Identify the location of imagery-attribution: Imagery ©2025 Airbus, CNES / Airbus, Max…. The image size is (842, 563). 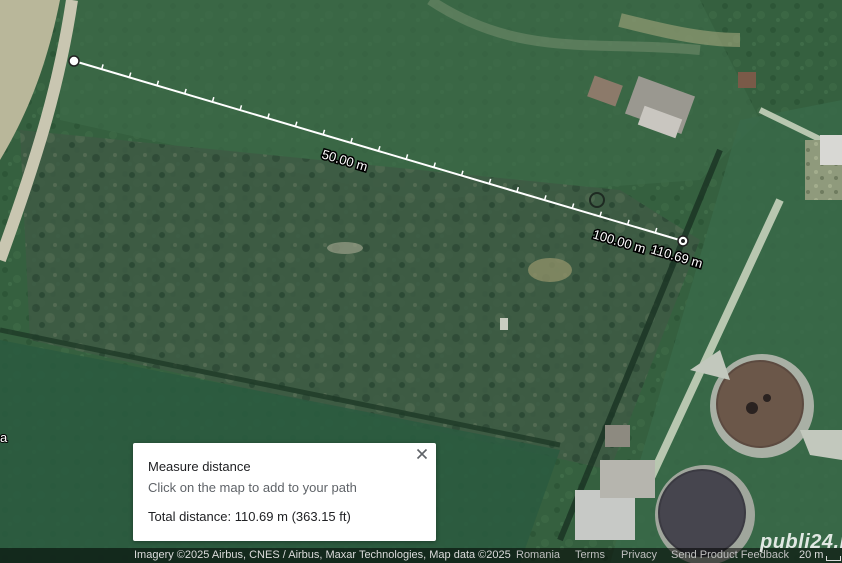
(322, 555).